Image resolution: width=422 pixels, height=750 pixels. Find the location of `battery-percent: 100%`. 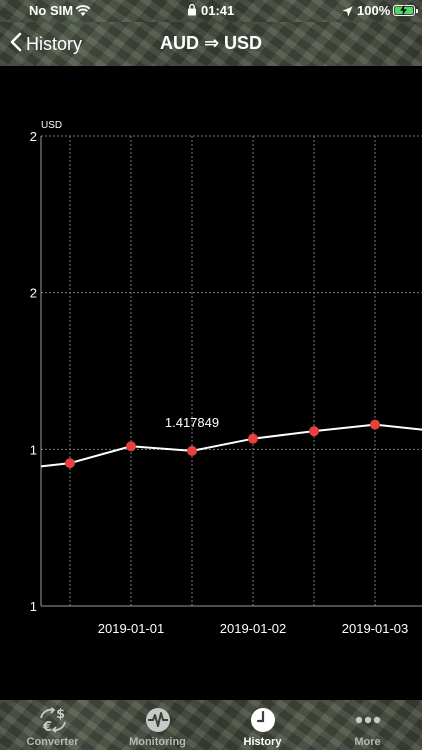

battery-percent: 100% is located at coordinates (374, 10).